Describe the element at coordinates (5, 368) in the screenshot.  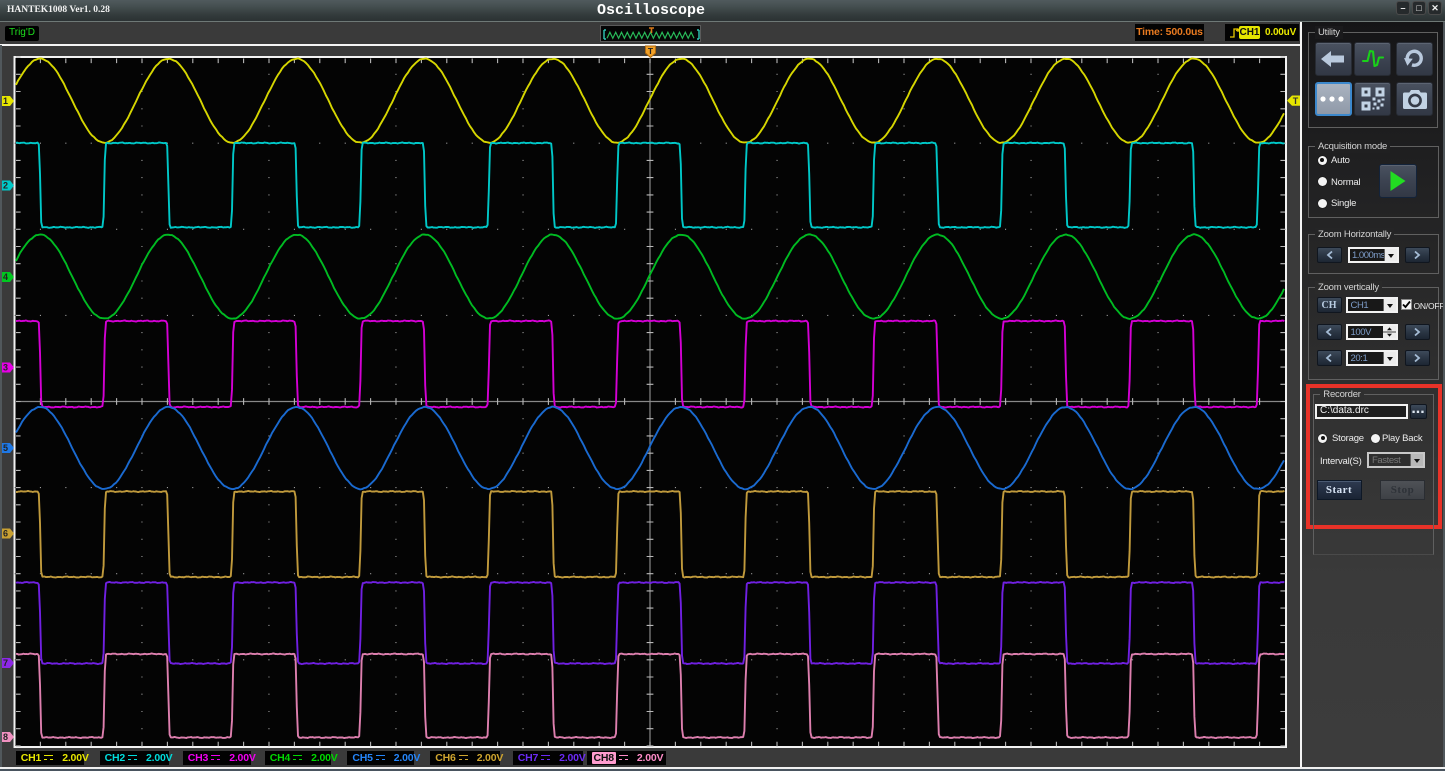
I see `svg-text: 3` at that location.